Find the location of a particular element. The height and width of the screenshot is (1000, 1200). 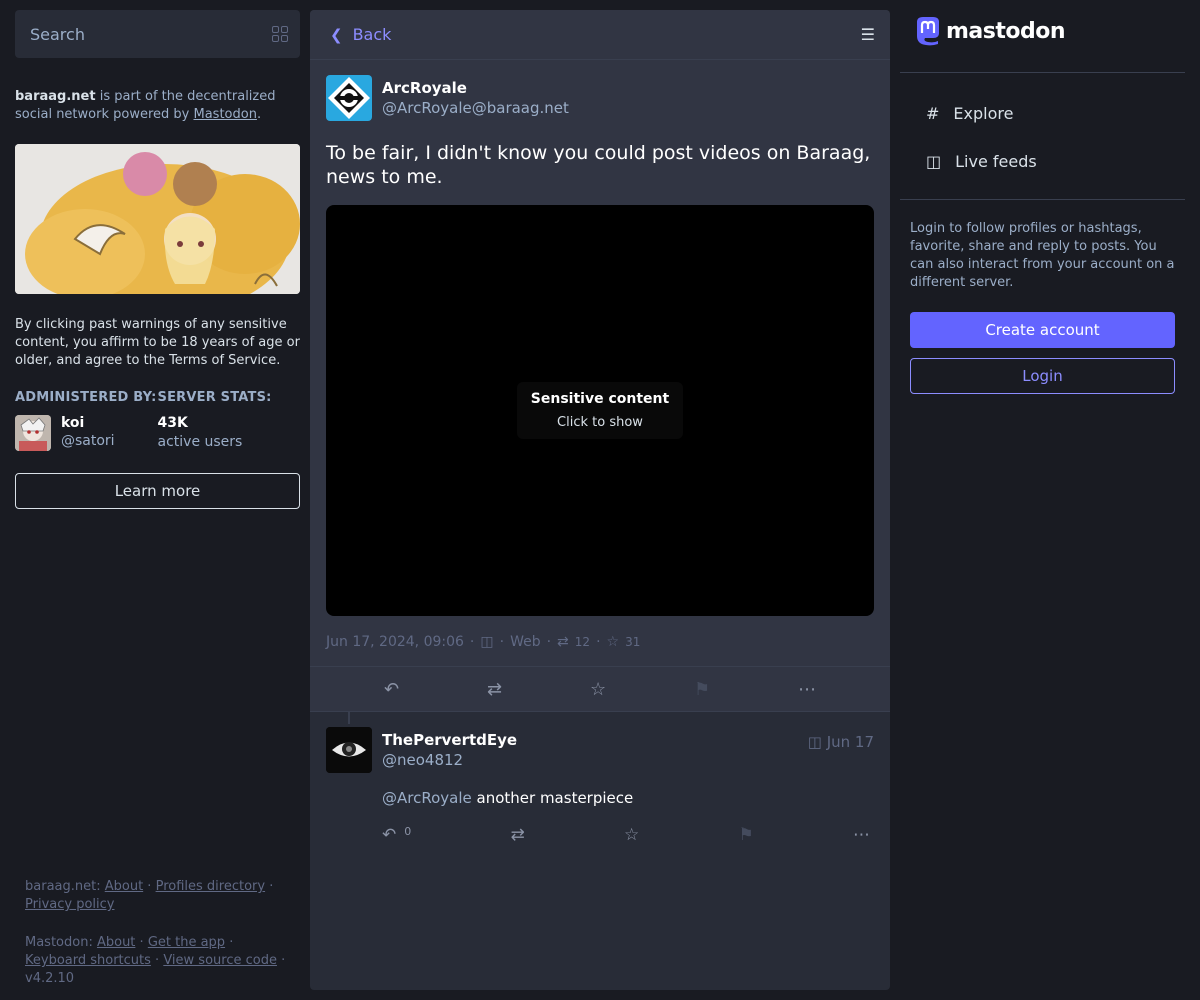

admin-heading: ADMINISTERED BY: is located at coordinates (86, 397).